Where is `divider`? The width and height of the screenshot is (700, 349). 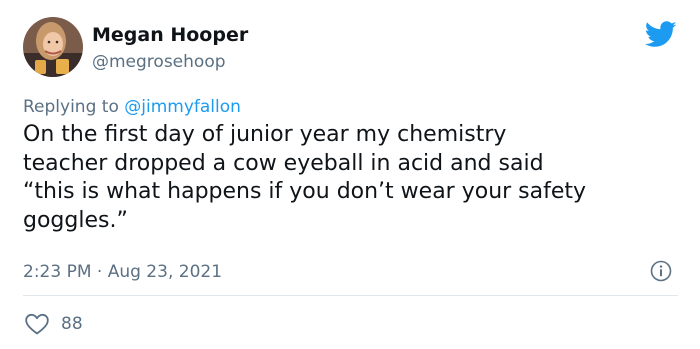
divider is located at coordinates (350, 295).